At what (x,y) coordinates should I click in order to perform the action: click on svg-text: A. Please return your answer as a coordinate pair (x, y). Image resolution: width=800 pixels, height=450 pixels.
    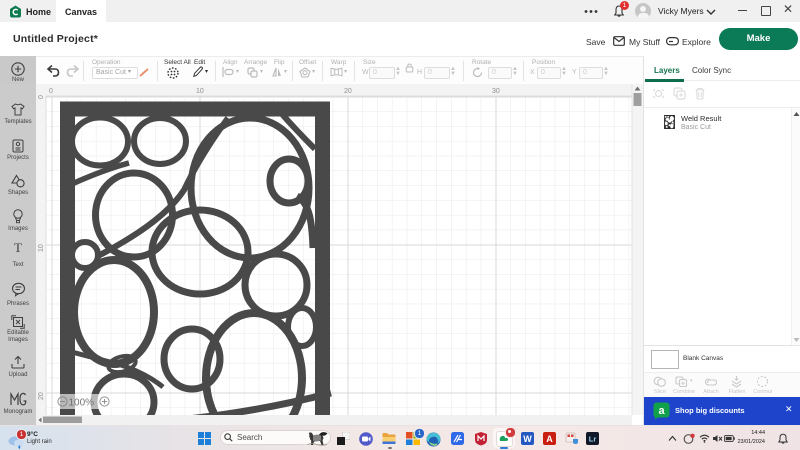
    Looking at the image, I should click on (549, 439).